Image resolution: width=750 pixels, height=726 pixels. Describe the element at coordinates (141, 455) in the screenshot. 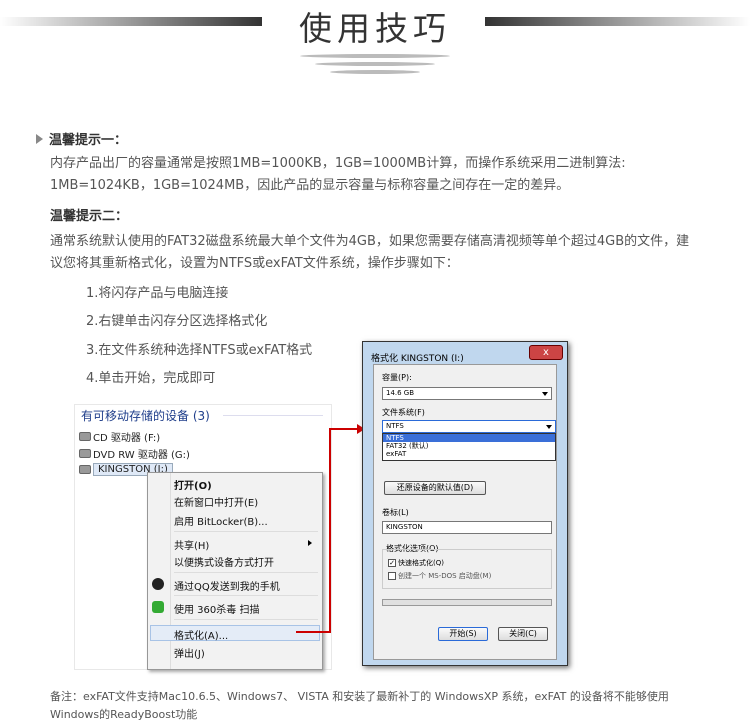

I see `drive-label: DVD RW 驱动器 (G:)` at that location.